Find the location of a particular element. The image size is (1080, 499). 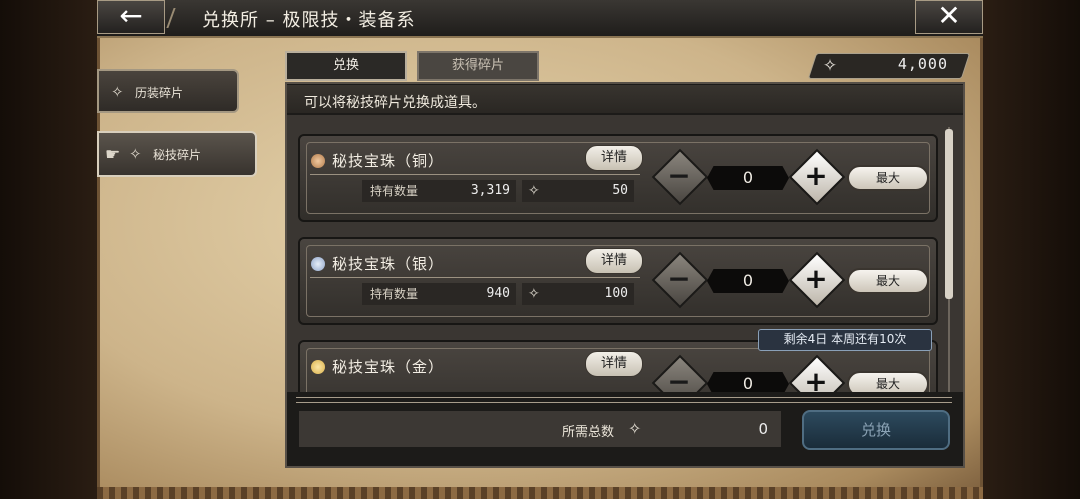

list-item: 秘技宝珠（银） 详情 持有数量 940 ✧ 100 − 0 + 最大 is located at coordinates (618, 281).